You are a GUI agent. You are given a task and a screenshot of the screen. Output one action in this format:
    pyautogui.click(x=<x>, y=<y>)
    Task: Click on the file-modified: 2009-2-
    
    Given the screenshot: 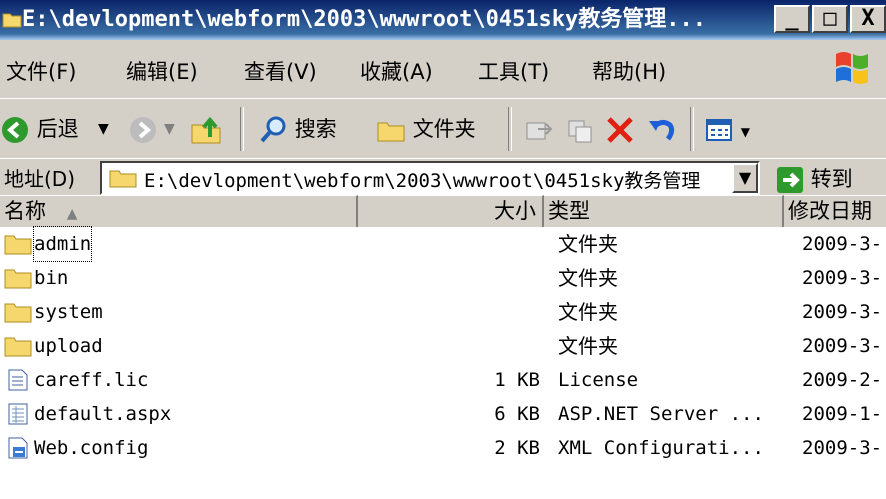 What is the action you would take?
    pyautogui.click(x=842, y=380)
    